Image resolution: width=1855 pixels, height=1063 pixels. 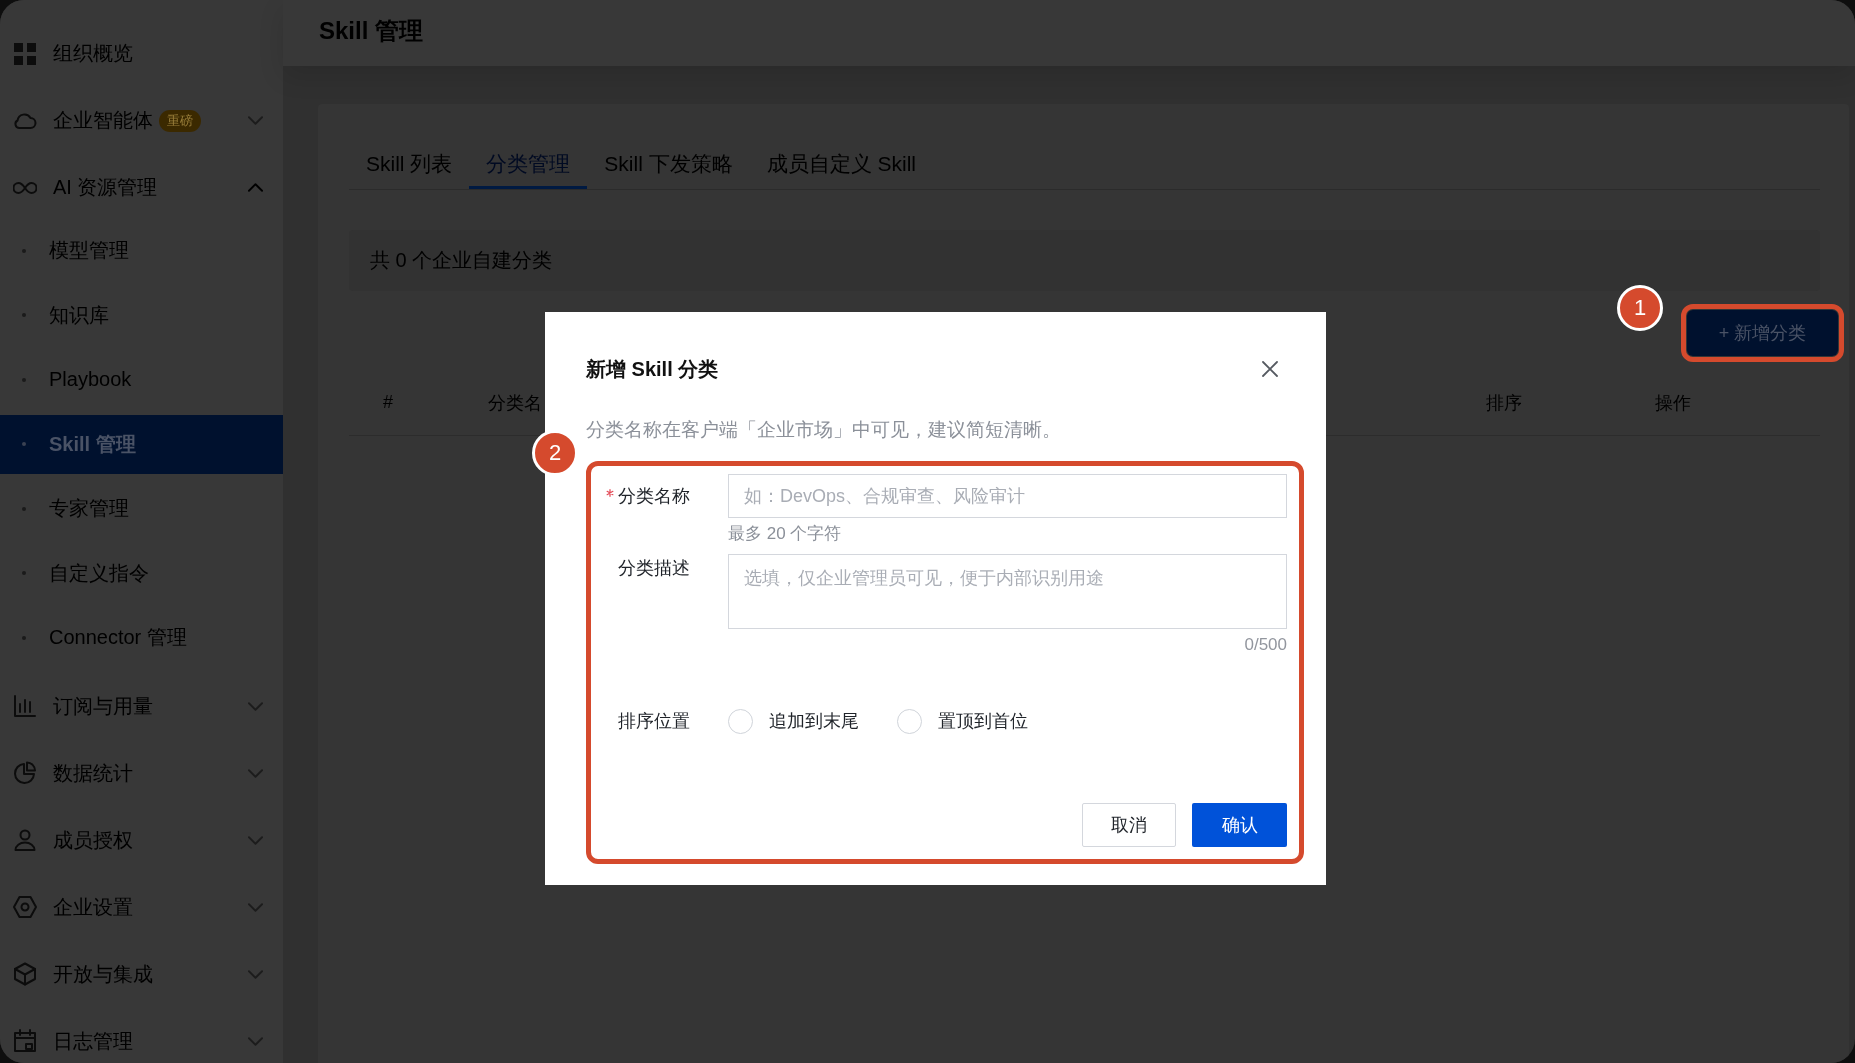 I want to click on calendar-icon, so click(x=25, y=1041).